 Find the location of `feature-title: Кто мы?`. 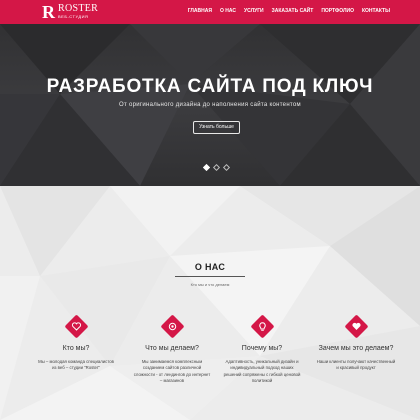

feature-title: Кто мы? is located at coordinates (76, 348).